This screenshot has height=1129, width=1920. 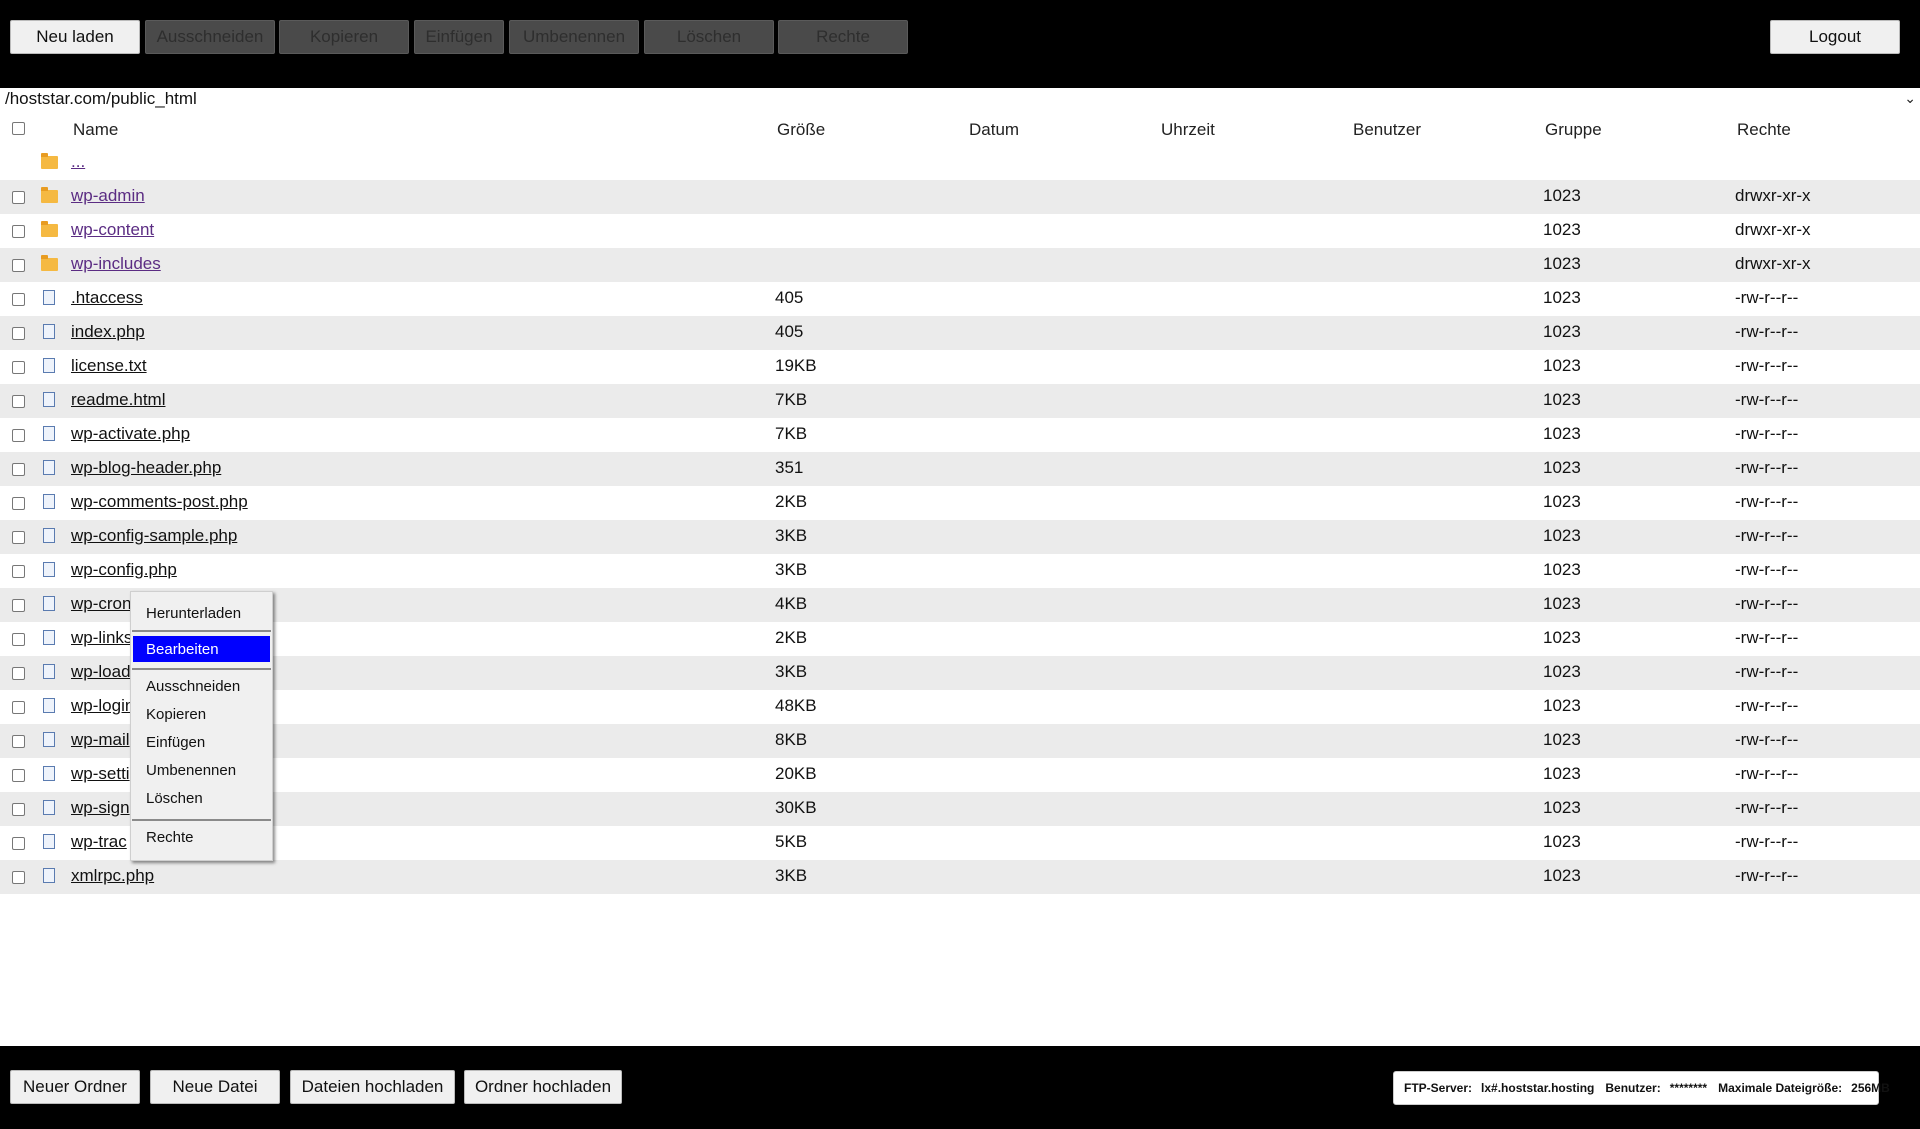 I want to click on column-size: Größe, so click(x=801, y=130).